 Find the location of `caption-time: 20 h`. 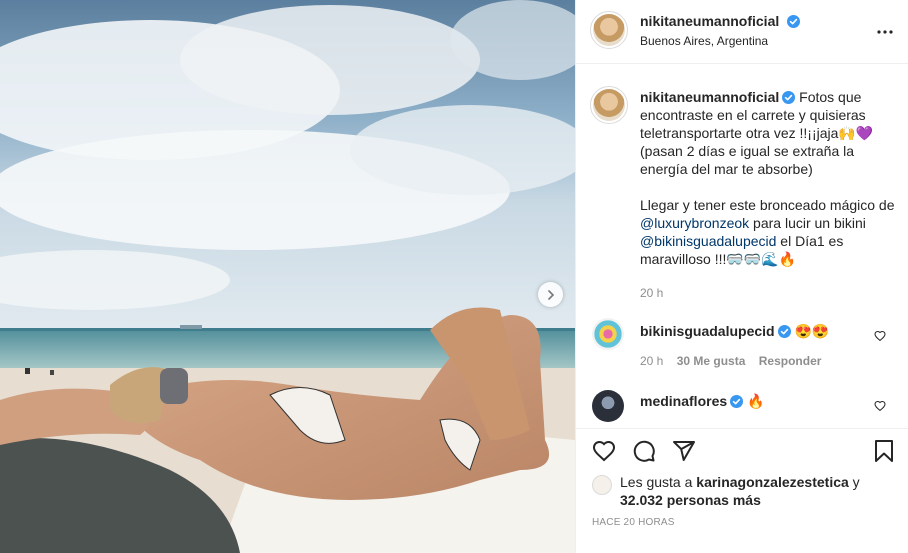

caption-time: 20 h is located at coordinates (771, 293).